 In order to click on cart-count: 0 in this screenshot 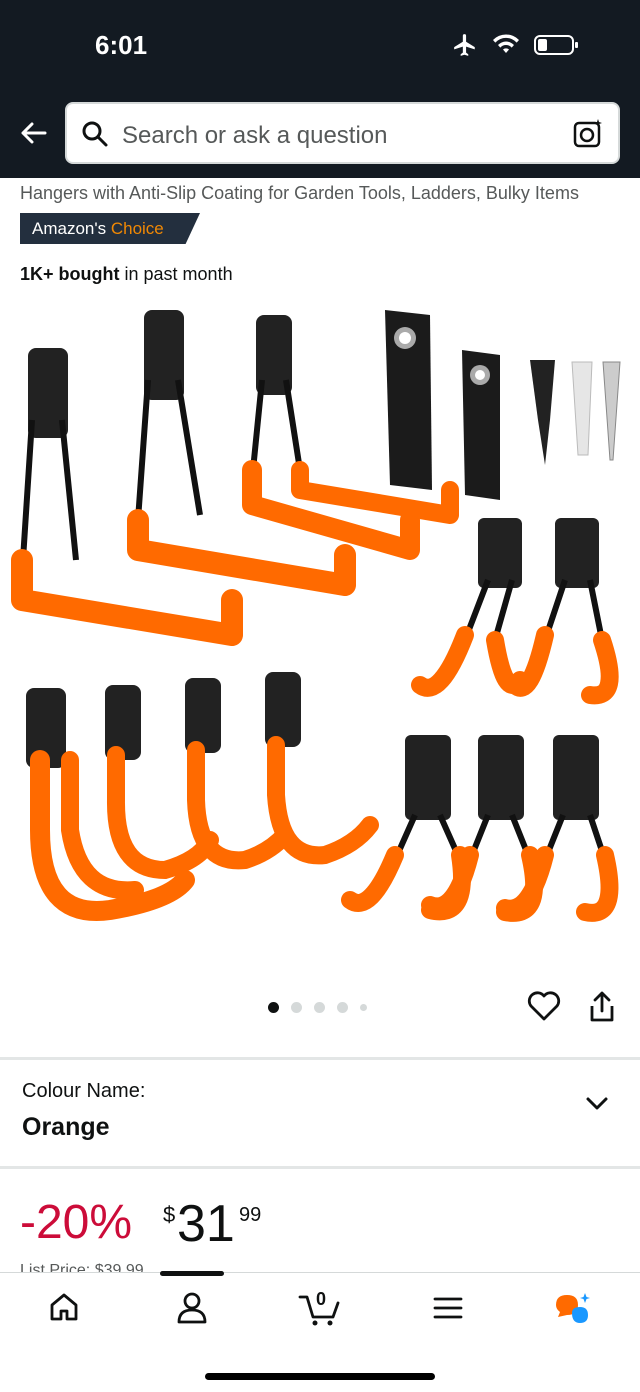, I will do `click(321, 1299)`.